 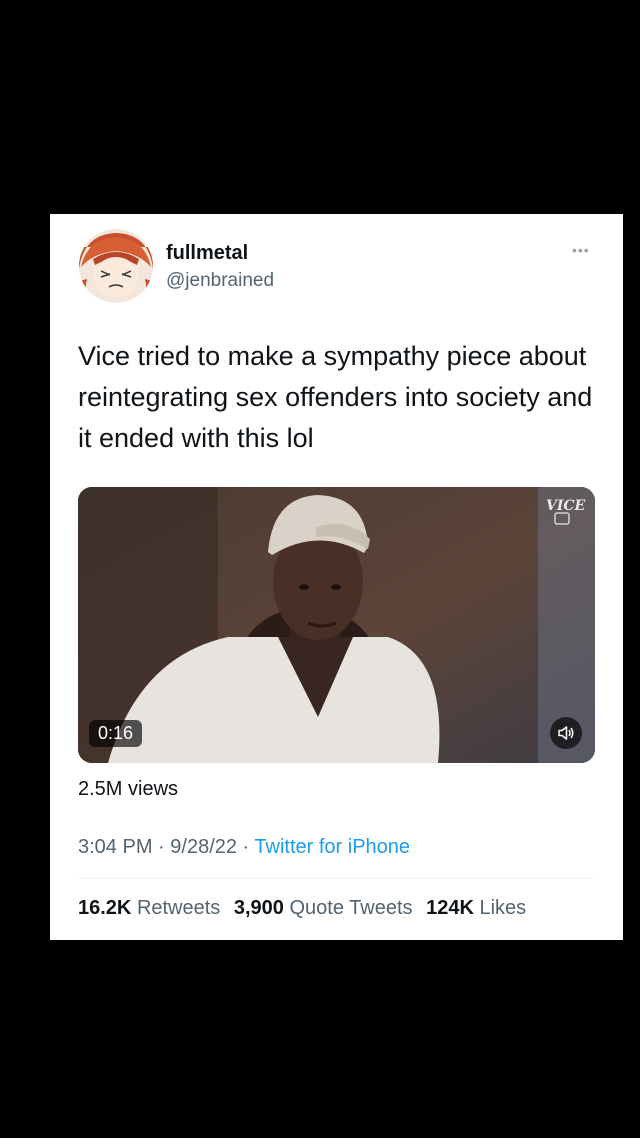 What do you see at coordinates (351, 908) in the screenshot?
I see `quotes-label: Quote Tweets` at bounding box center [351, 908].